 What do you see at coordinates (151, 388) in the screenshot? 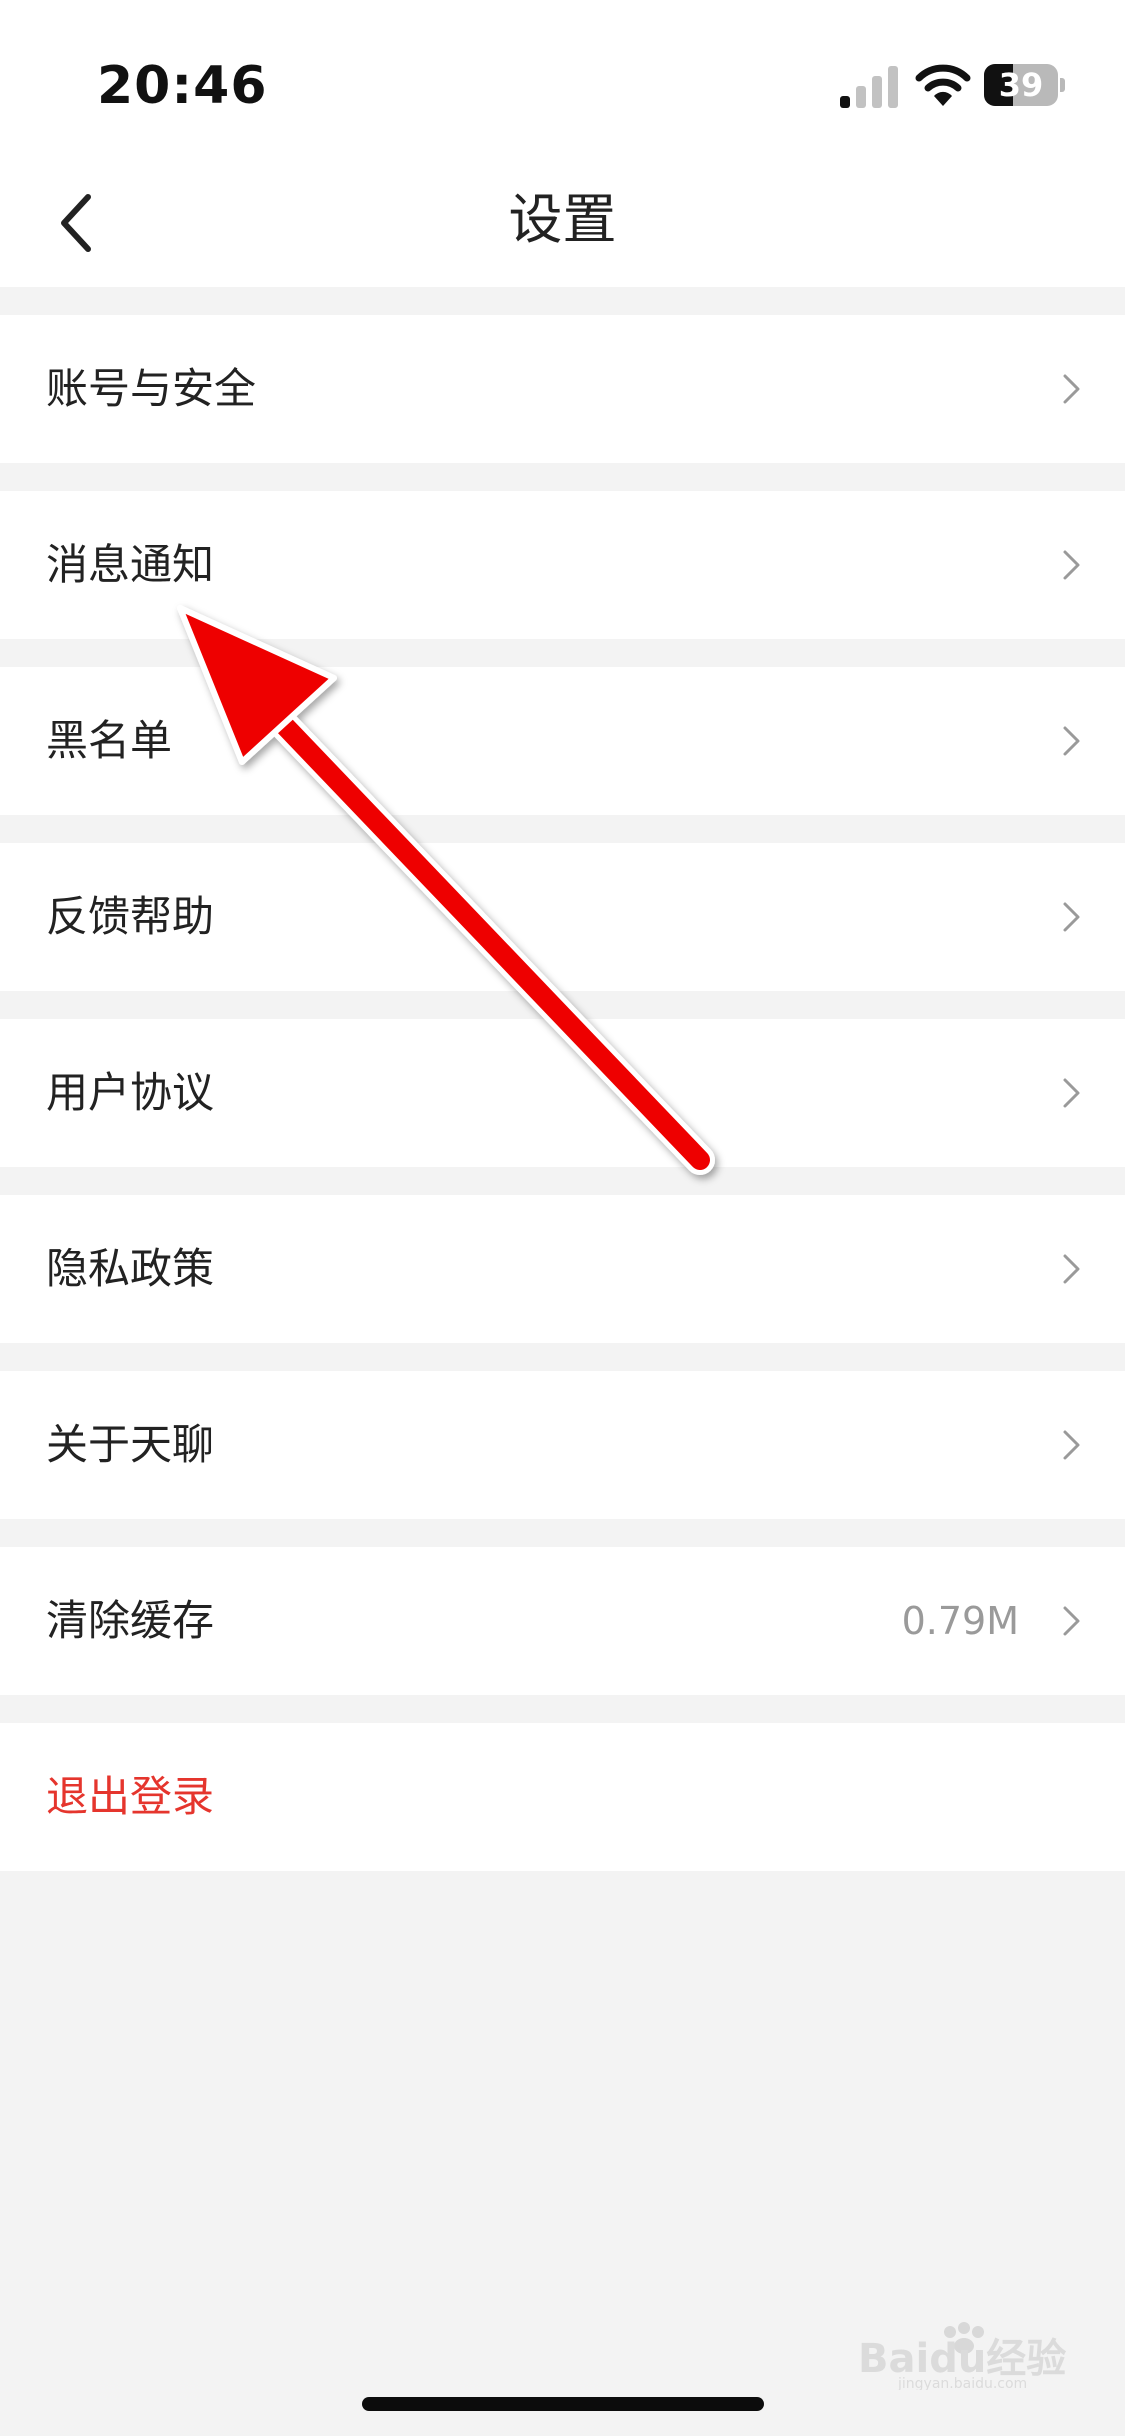
I see `settings-item-label: 账号与安全` at bounding box center [151, 388].